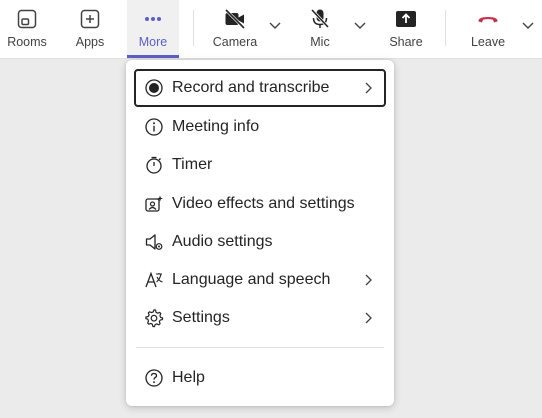 The width and height of the screenshot is (542, 418). What do you see at coordinates (154, 279) in the screenshot?
I see `language-icon` at bounding box center [154, 279].